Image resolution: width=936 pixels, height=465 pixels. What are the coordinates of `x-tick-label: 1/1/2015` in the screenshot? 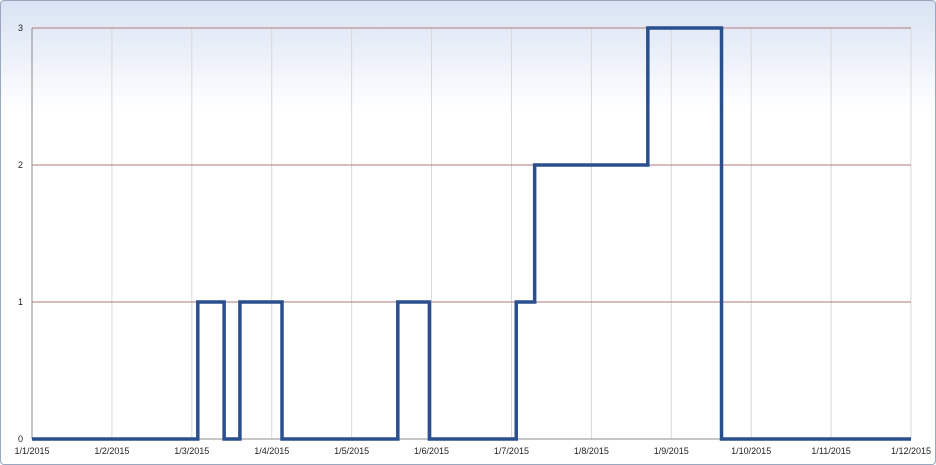 It's located at (31, 451).